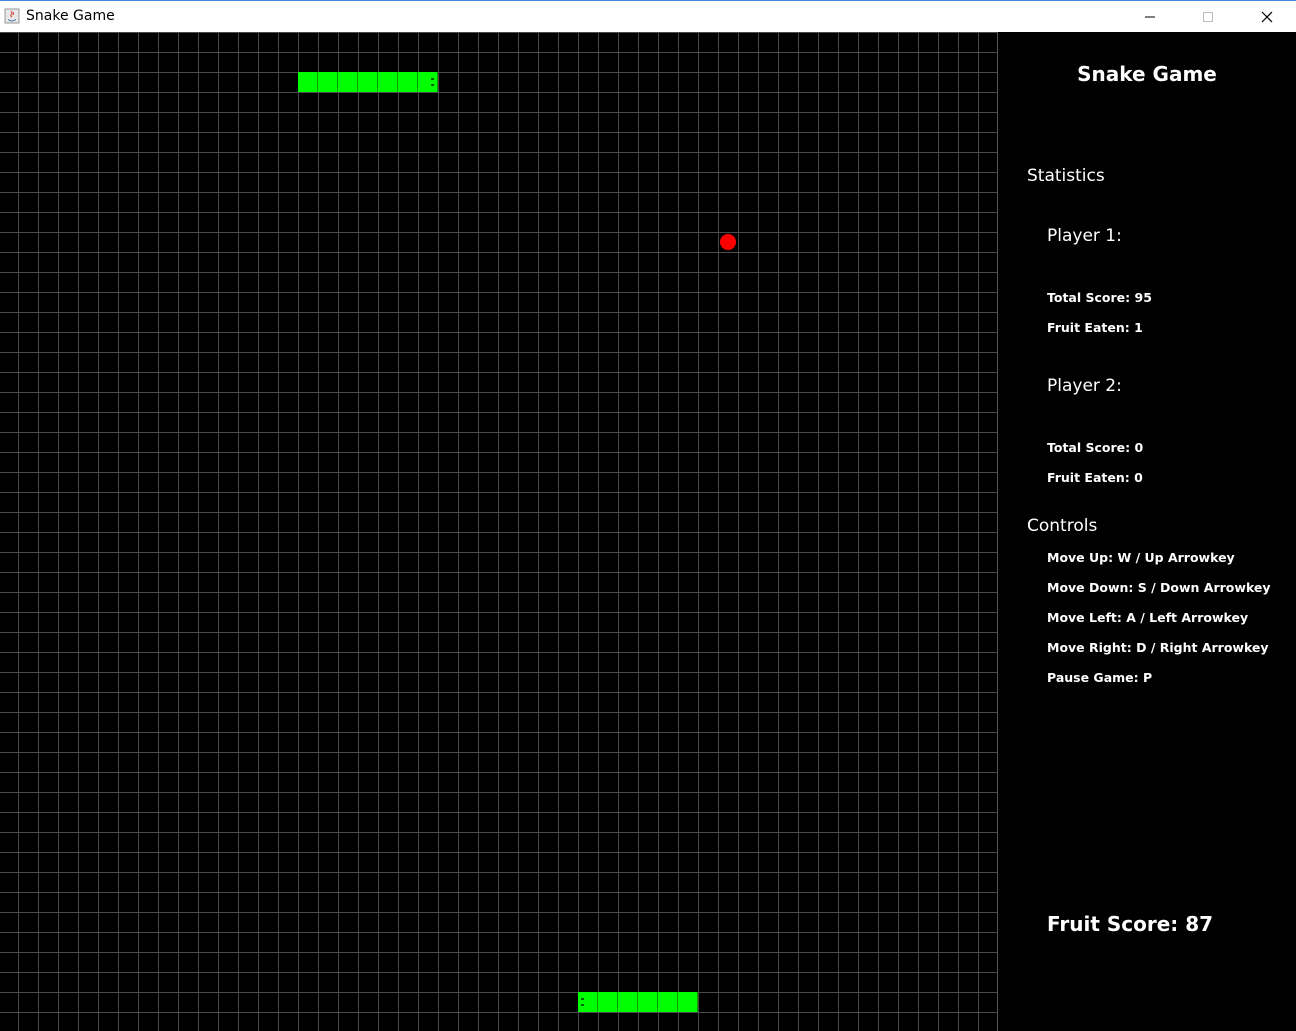 The height and width of the screenshot is (1031, 1296). What do you see at coordinates (1158, 647) in the screenshot?
I see `control-move-right: Move Right: D / Right Arrowkey` at bounding box center [1158, 647].